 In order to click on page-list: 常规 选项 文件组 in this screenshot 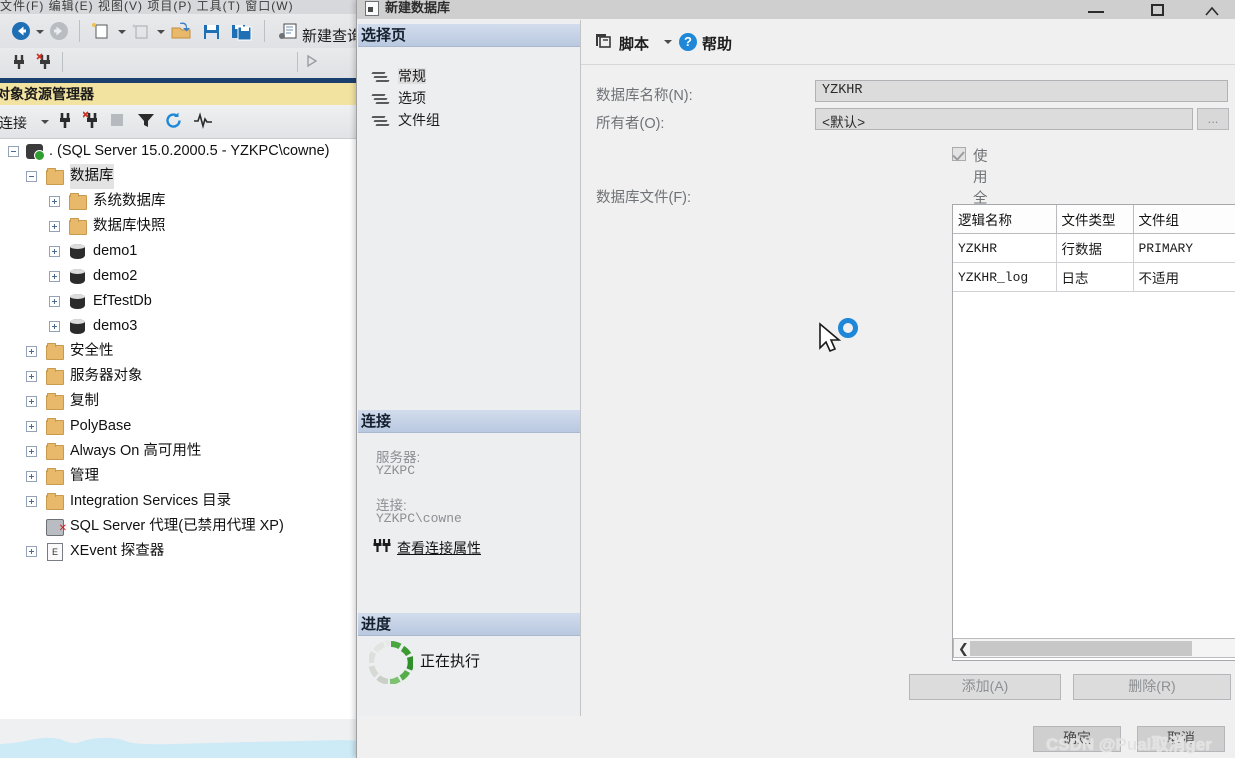, I will do `click(469, 98)`.